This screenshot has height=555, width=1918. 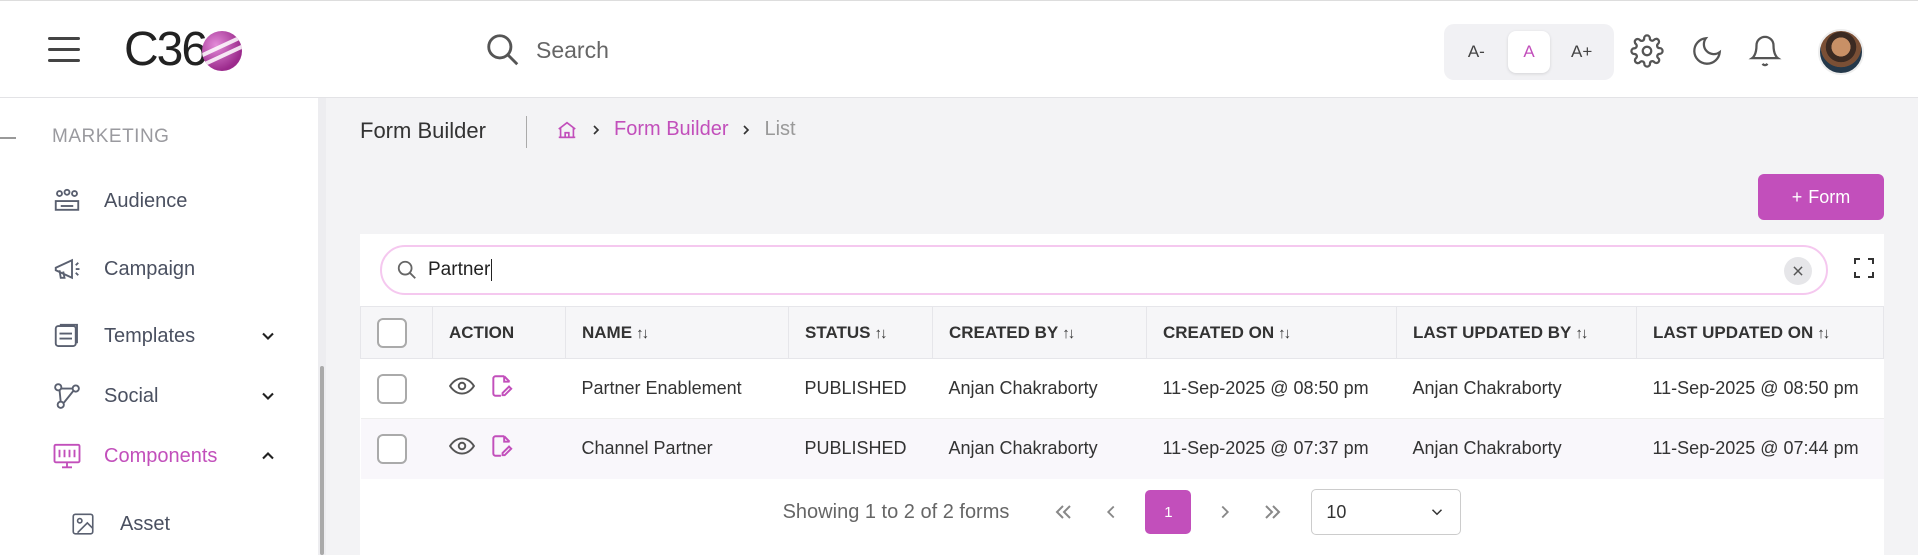 I want to click on image-icon, so click(x=83, y=524).